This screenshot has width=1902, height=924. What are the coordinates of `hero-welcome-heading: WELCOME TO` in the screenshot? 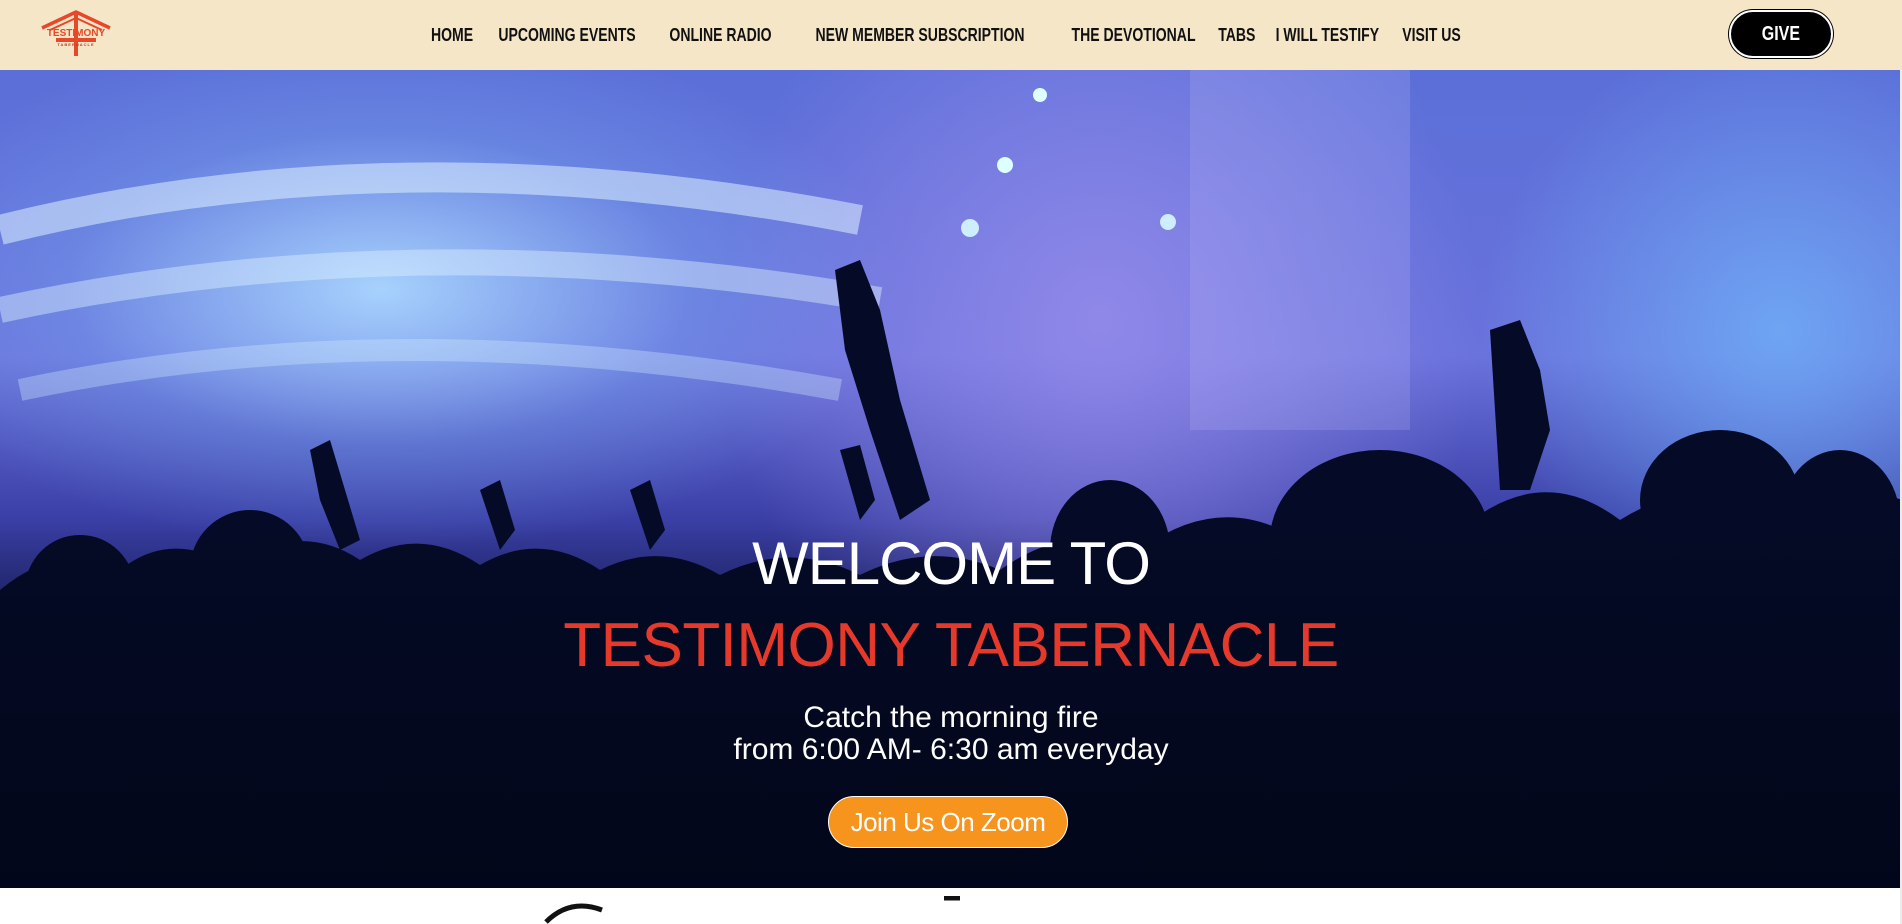 It's located at (951, 563).